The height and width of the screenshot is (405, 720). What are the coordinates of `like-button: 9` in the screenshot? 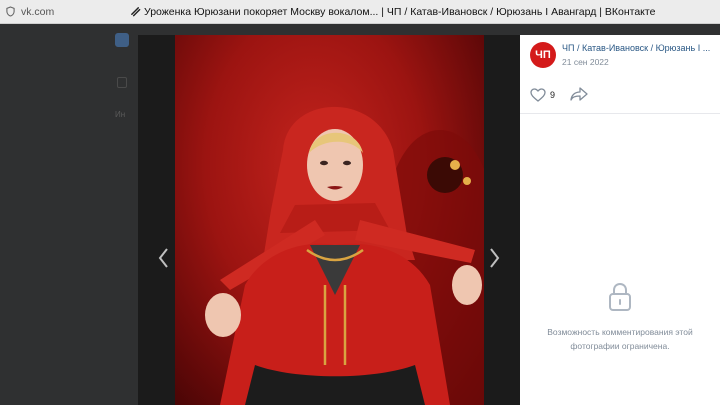 It's located at (542, 95).